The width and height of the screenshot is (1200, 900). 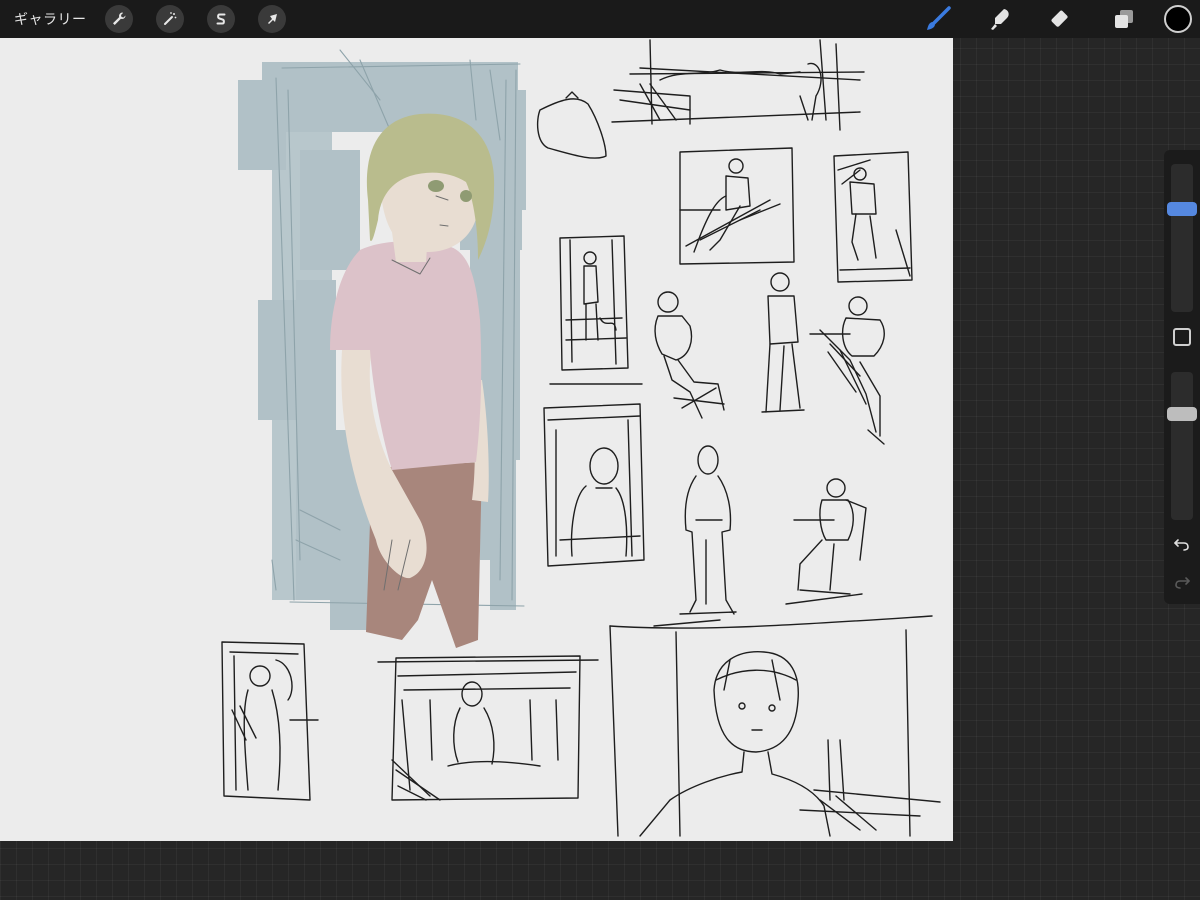 I want to click on sketch-panel-bottom-left, so click(x=270, y=721).